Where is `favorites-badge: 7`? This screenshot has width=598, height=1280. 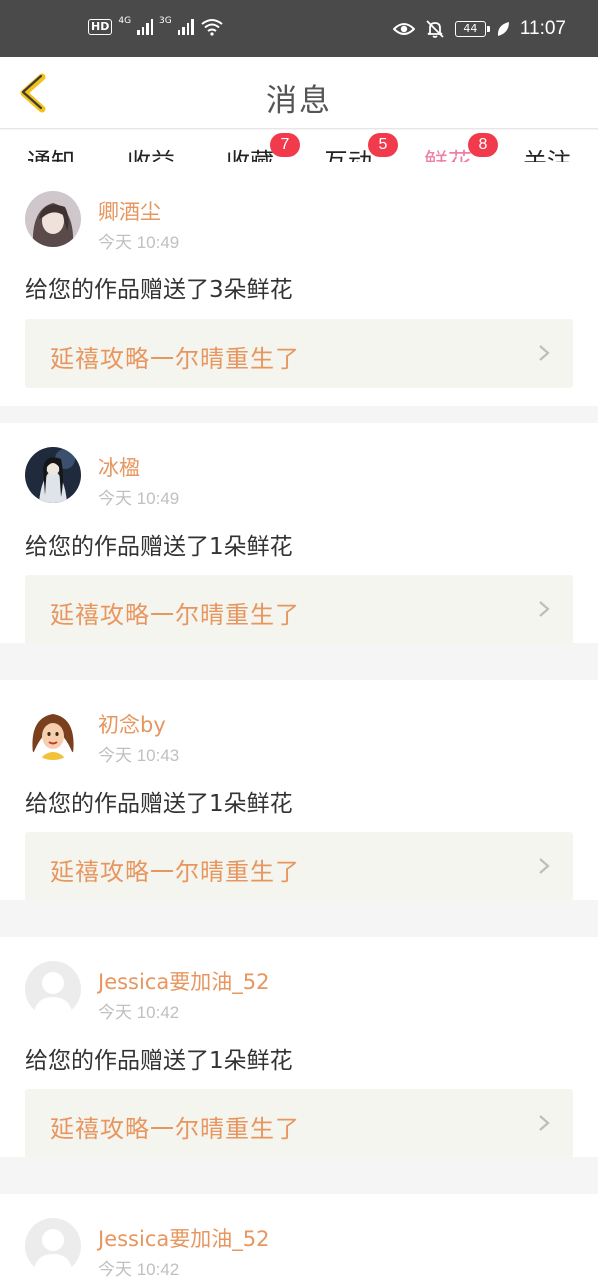
favorites-badge: 7 is located at coordinates (285, 145).